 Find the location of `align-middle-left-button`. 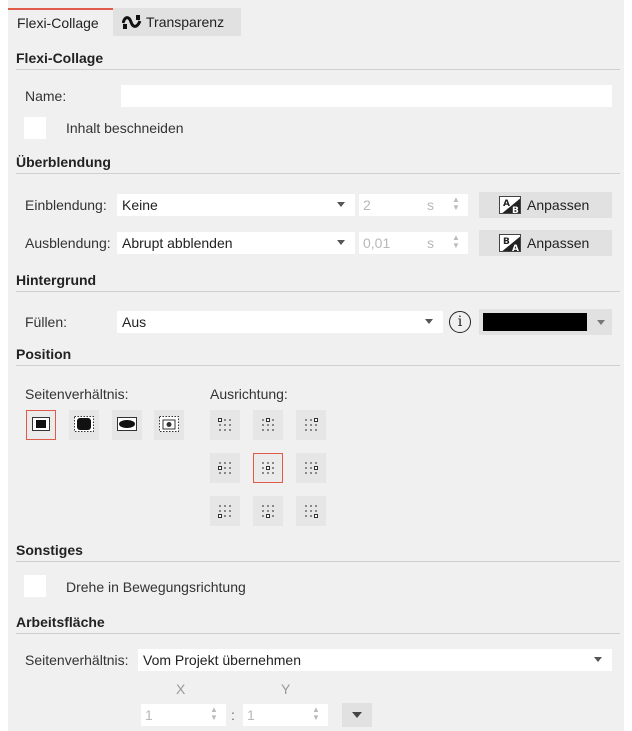

align-middle-left-button is located at coordinates (225, 468).